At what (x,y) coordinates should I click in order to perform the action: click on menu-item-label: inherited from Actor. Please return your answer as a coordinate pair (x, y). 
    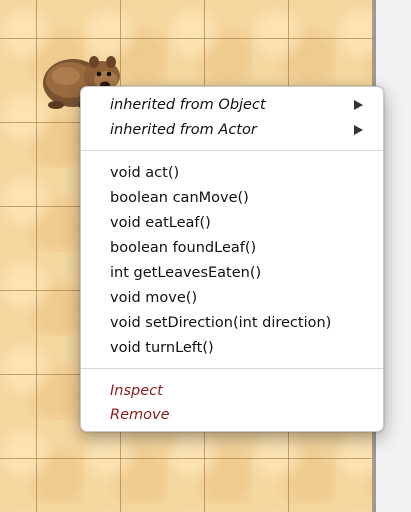
    Looking at the image, I should click on (183, 130).